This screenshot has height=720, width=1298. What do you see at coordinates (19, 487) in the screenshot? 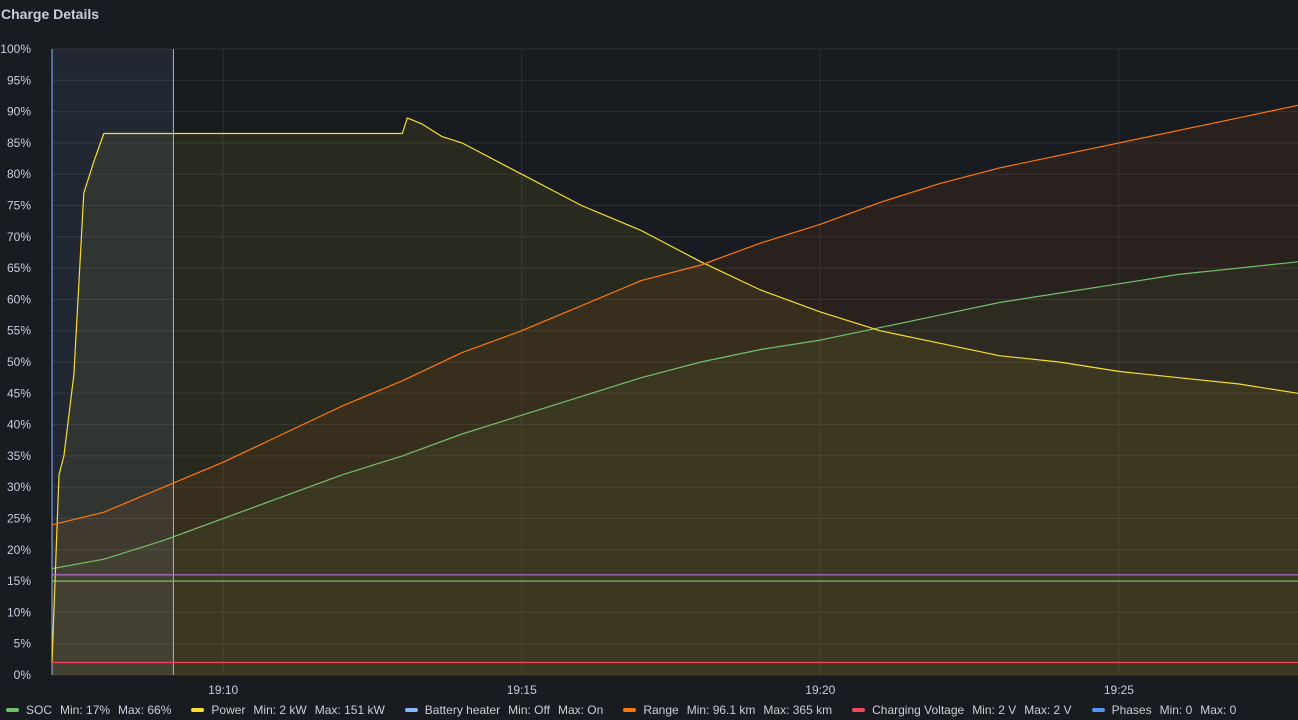
I see `y-tick-label: 30%` at bounding box center [19, 487].